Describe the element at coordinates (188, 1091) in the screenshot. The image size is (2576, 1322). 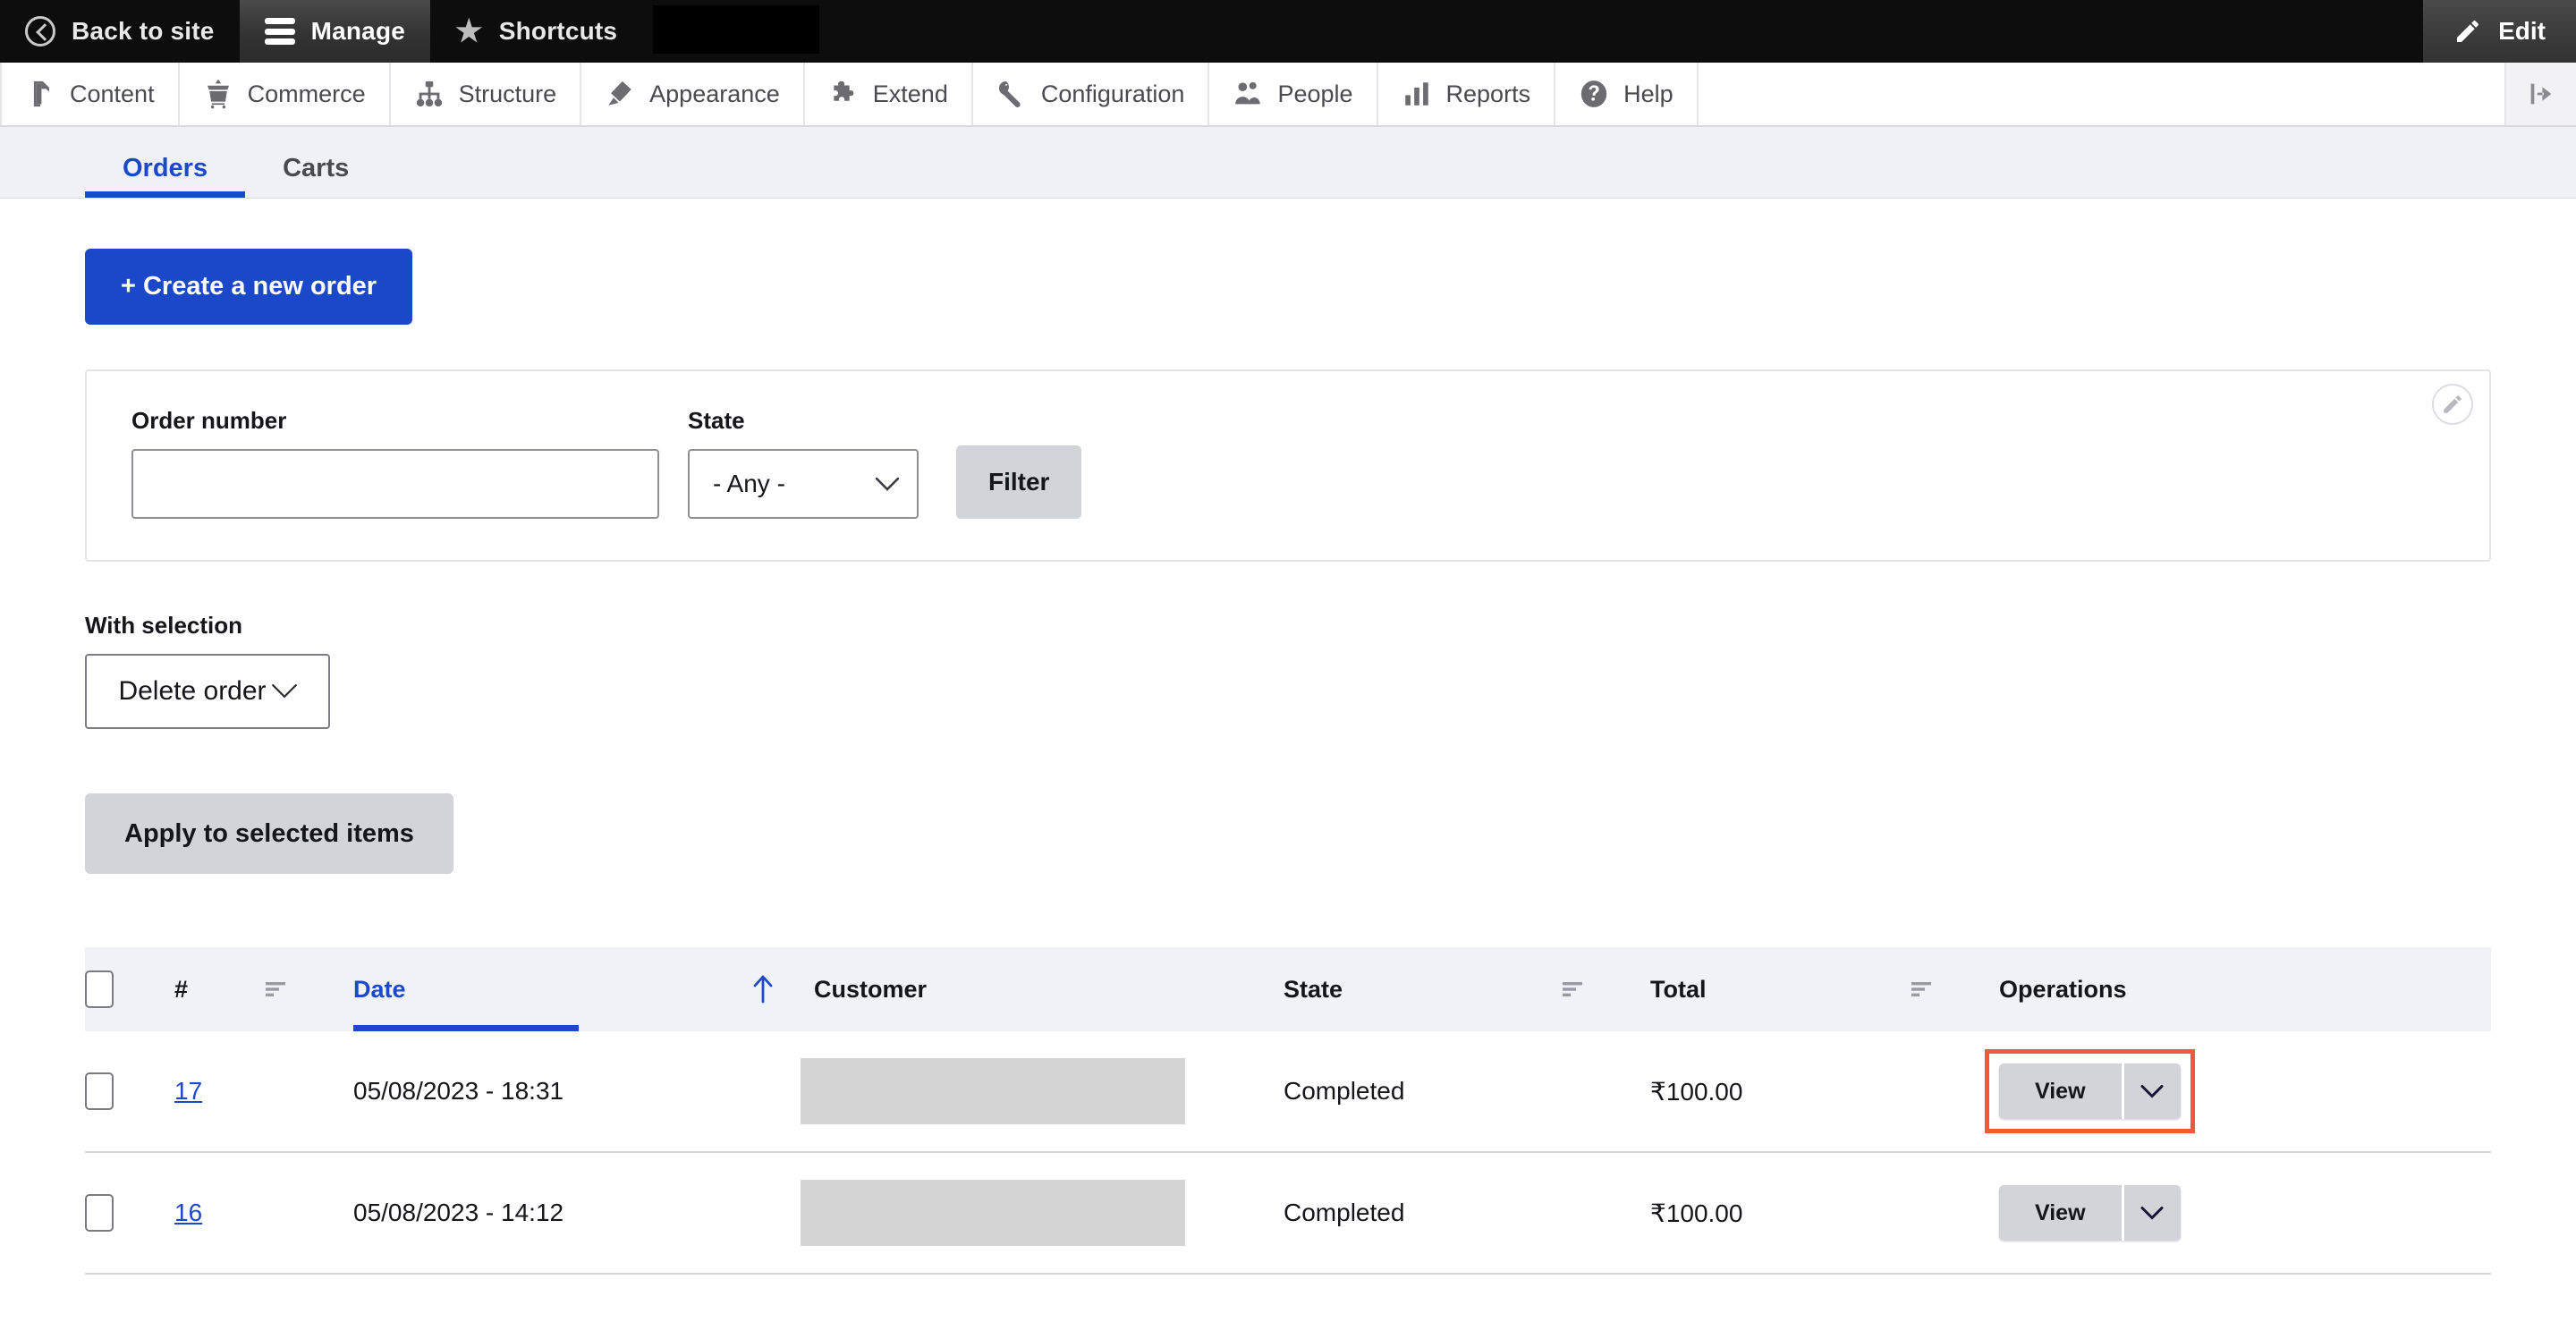
I see `order-number-link: 17` at that location.